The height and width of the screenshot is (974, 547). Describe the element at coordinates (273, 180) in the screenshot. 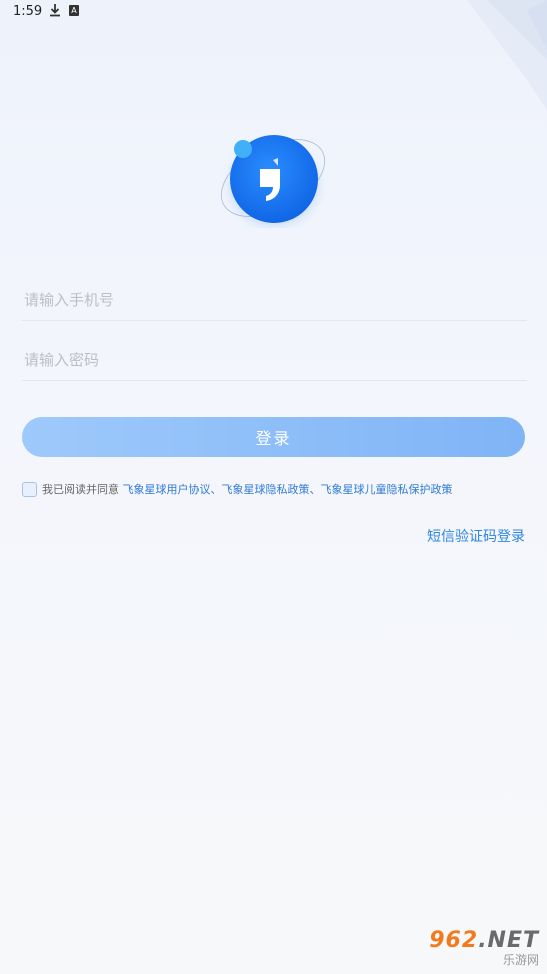

I see `app-logo` at that location.